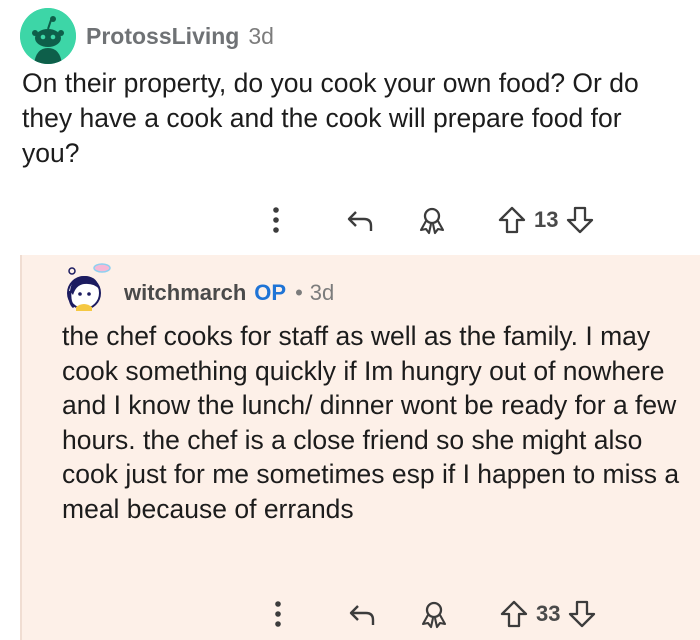 Image resolution: width=700 pixels, height=640 pixels. I want to click on comment-actions: 33, so click(430, 614).